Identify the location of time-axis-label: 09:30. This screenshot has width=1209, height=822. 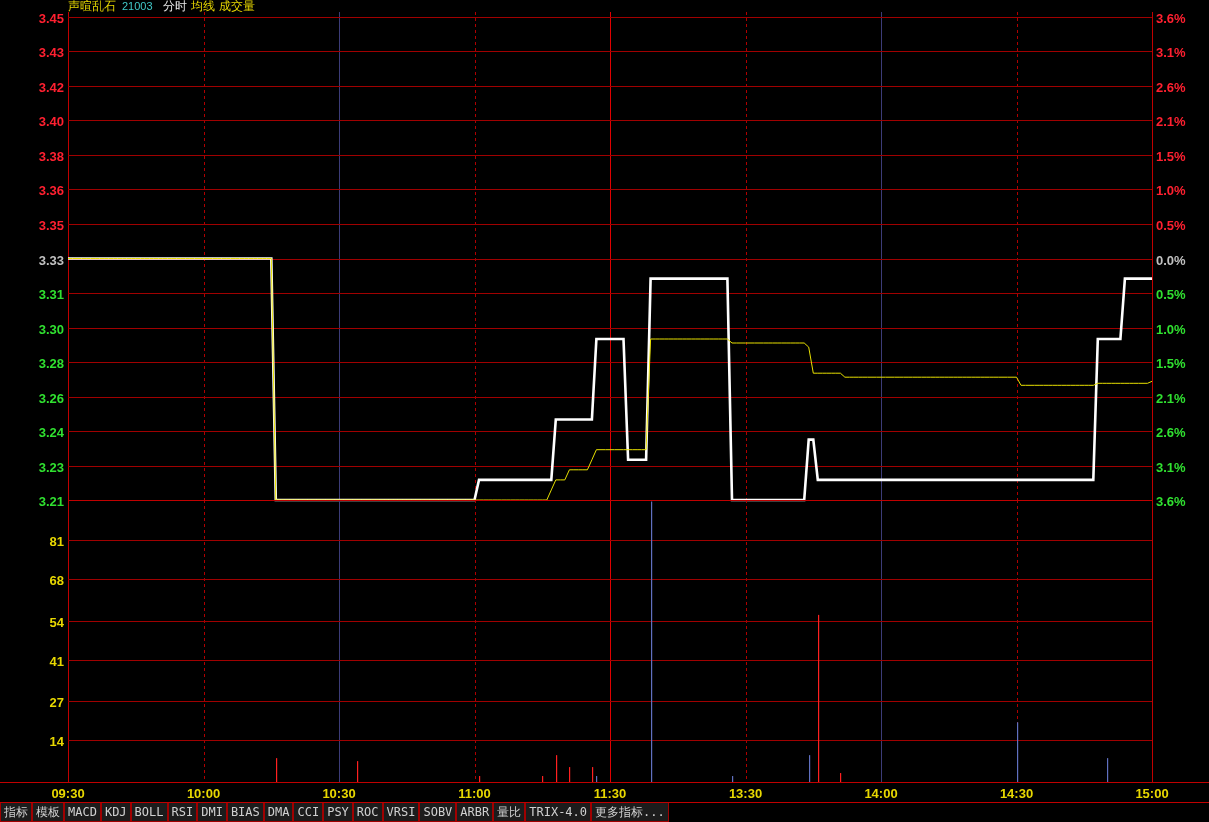
(68, 793).